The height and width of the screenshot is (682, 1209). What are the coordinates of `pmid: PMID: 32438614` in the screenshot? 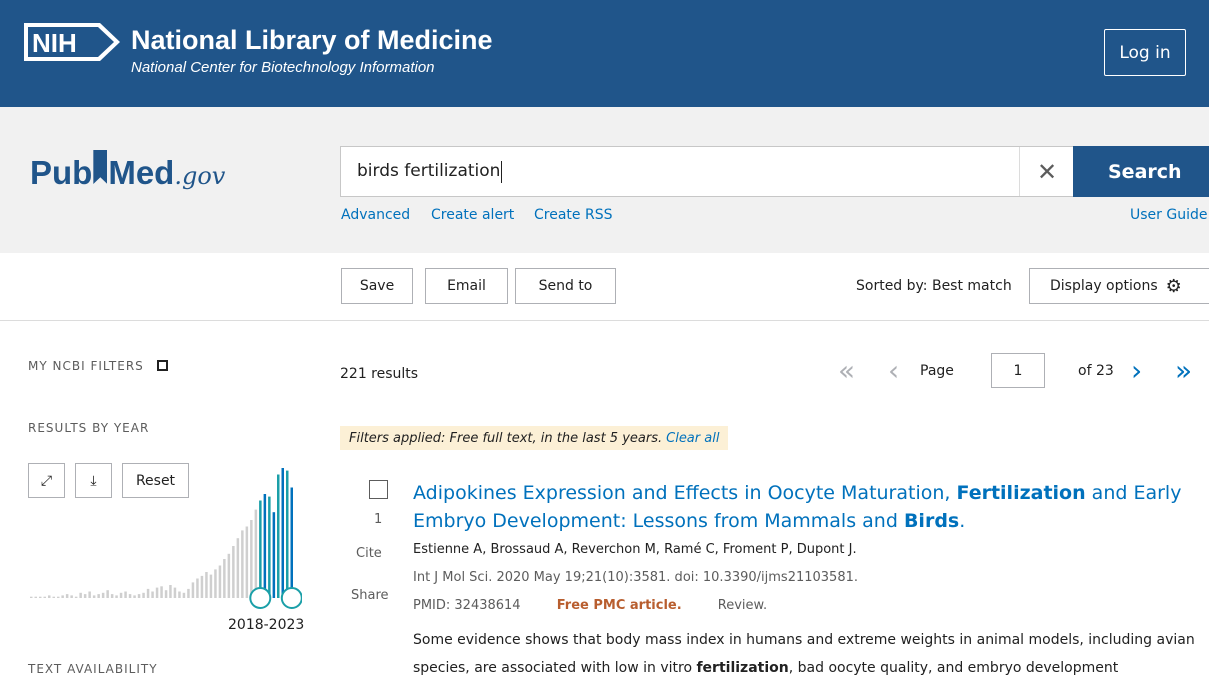 It's located at (467, 605).